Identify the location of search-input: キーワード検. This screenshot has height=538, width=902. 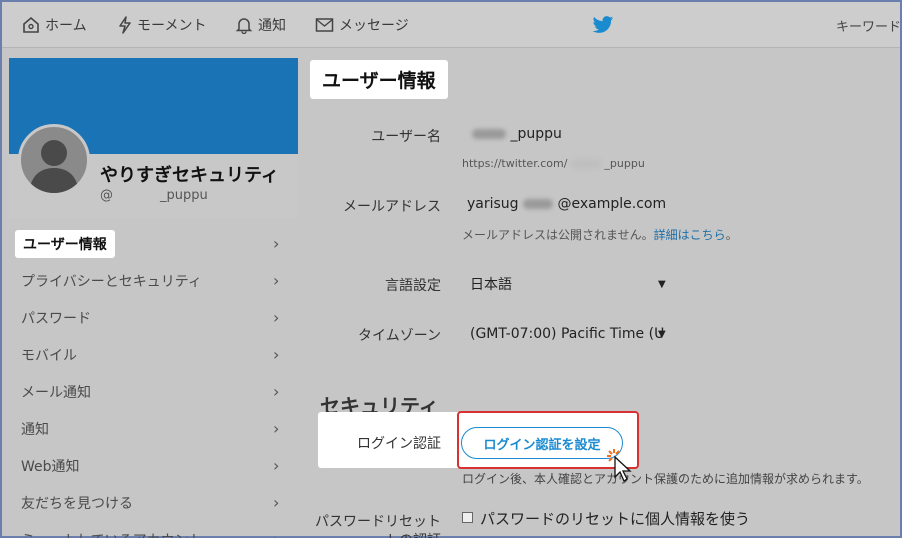
(868, 25).